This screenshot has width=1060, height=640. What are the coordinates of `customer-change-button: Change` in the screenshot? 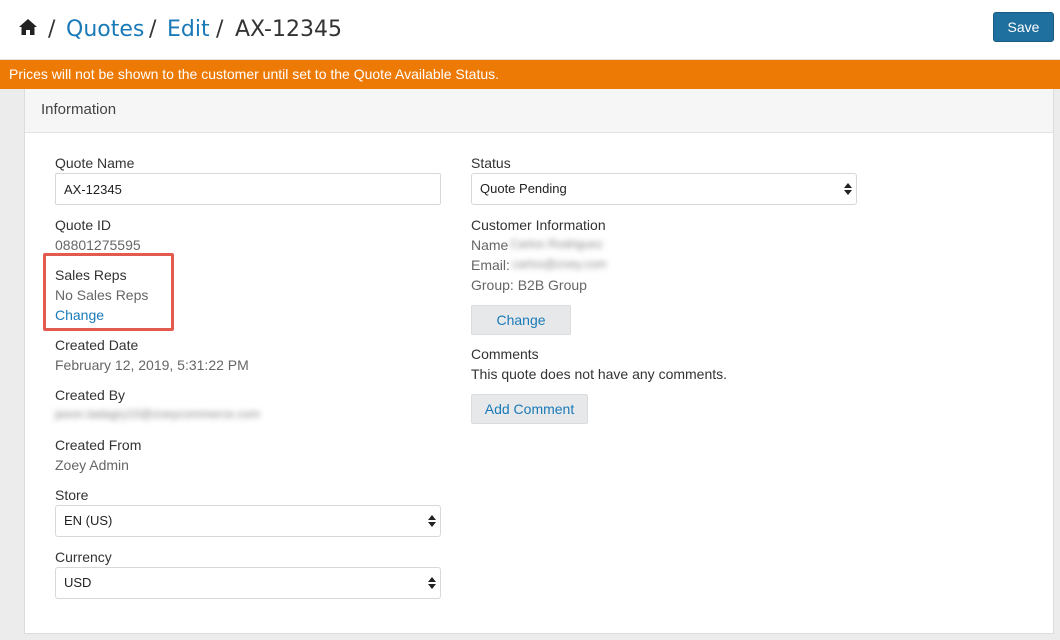 It's located at (521, 320).